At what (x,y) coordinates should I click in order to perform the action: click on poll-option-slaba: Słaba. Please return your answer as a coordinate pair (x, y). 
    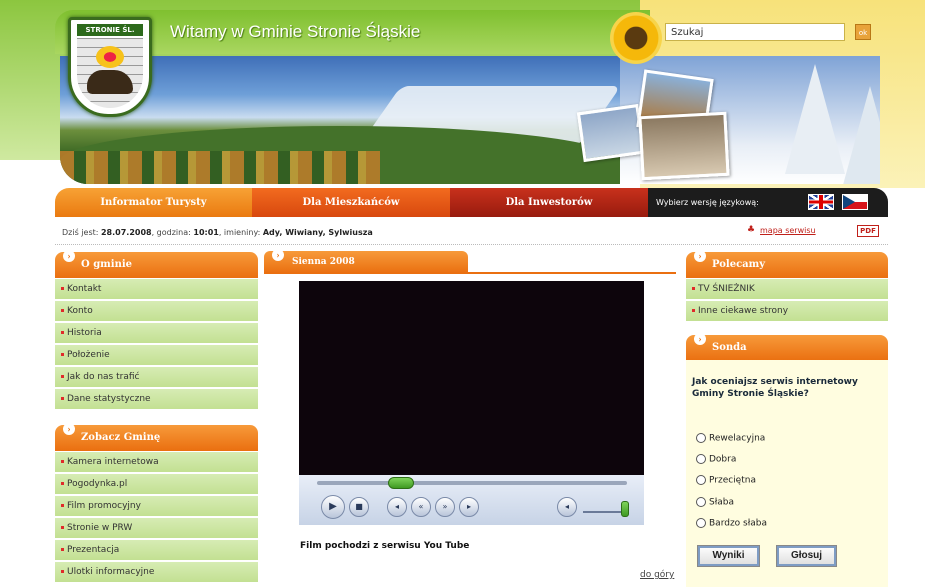
    Looking at the image, I should click on (715, 502).